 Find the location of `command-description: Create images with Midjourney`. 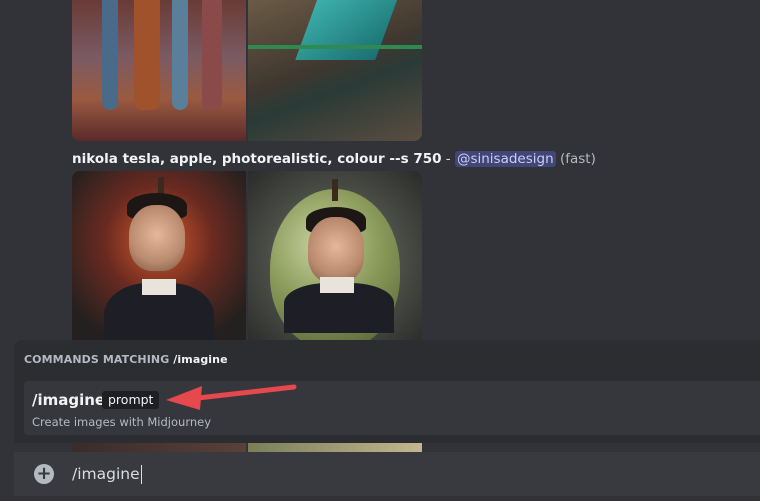

command-description: Create images with Midjourney is located at coordinates (122, 422).